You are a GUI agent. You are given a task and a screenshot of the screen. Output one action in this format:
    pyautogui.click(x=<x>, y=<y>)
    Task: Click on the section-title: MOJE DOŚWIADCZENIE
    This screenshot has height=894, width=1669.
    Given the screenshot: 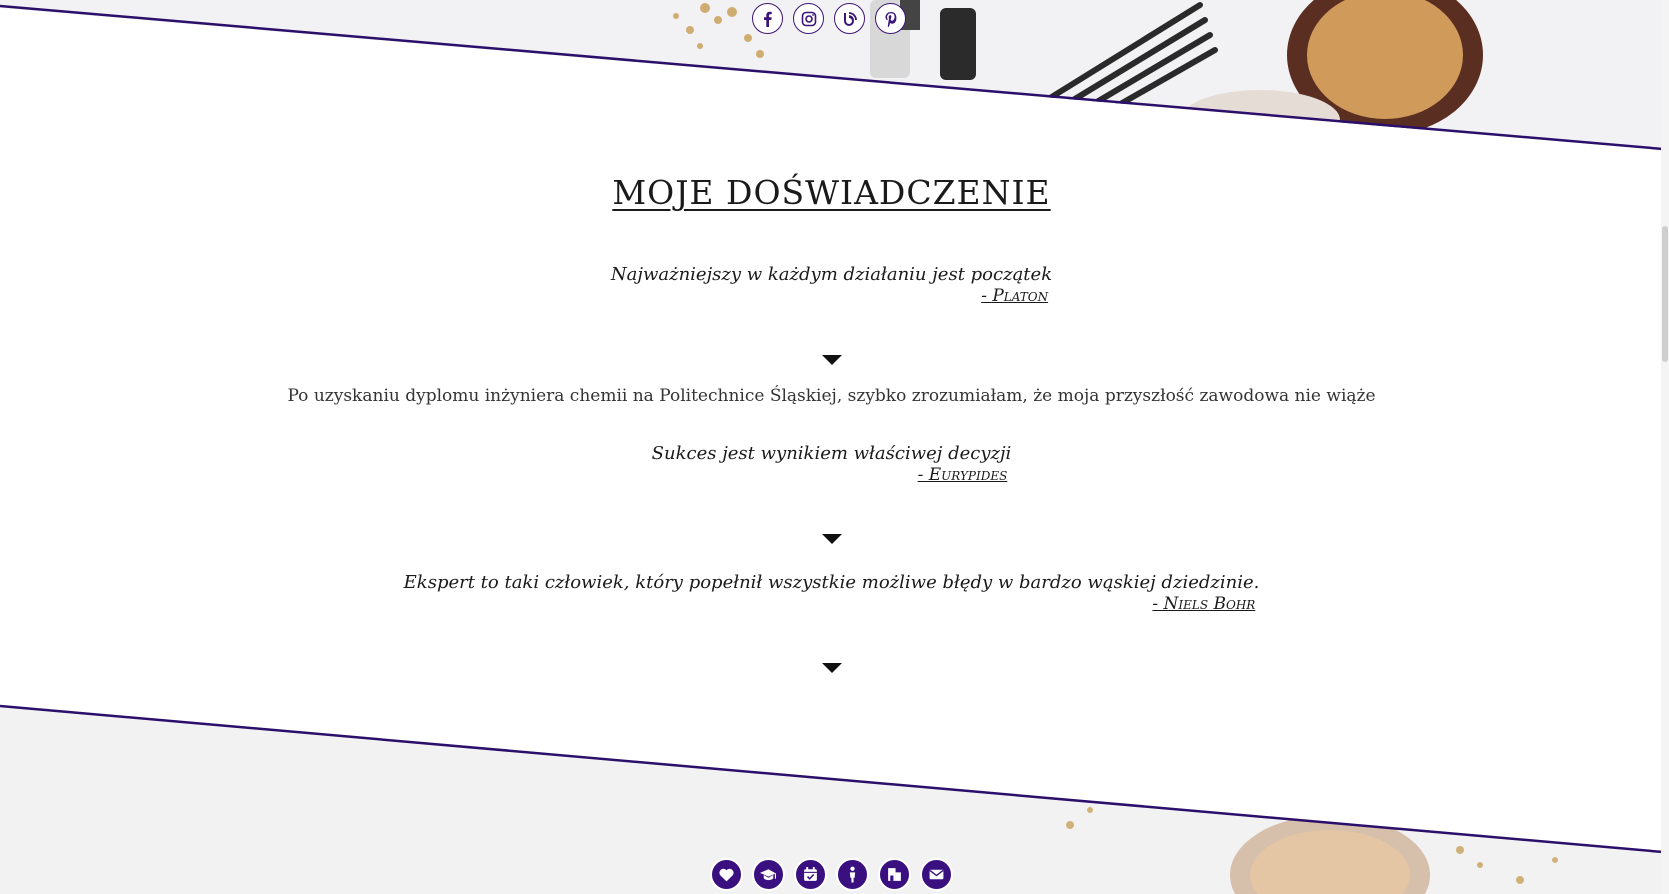 What is the action you would take?
    pyautogui.click(x=831, y=192)
    